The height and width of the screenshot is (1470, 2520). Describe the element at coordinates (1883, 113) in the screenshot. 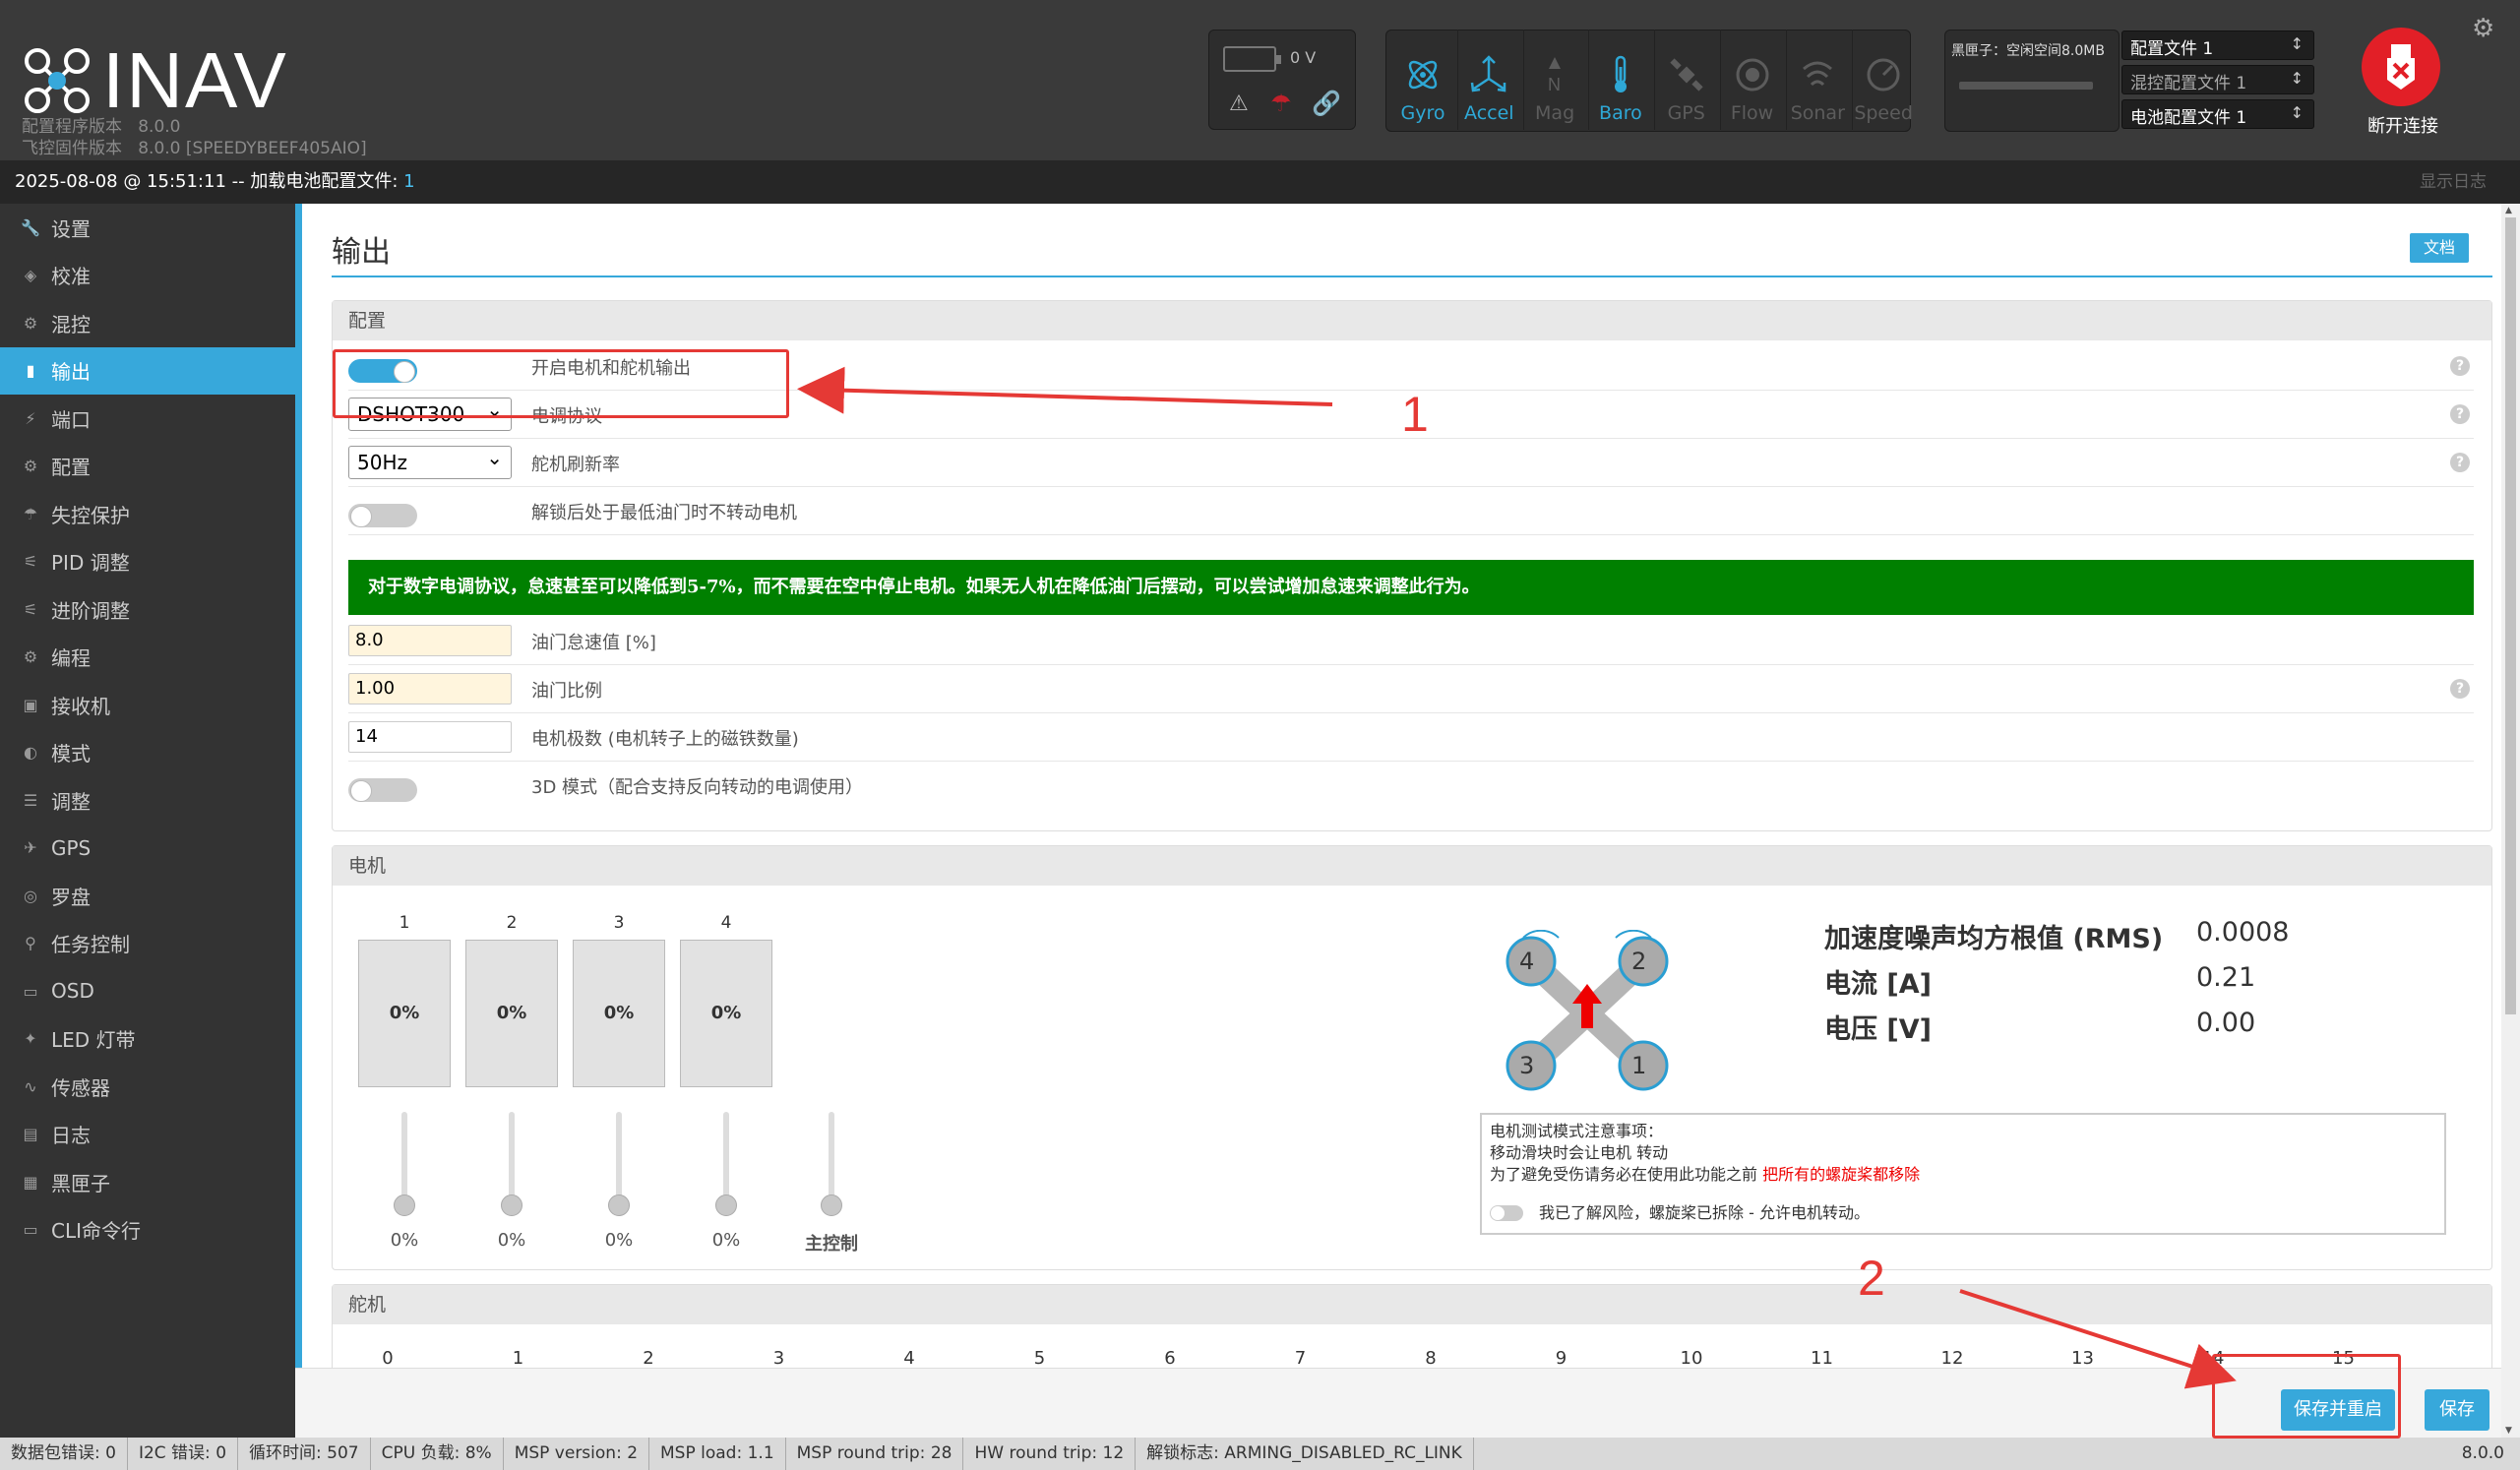

I see `sensor-label: Speed` at that location.